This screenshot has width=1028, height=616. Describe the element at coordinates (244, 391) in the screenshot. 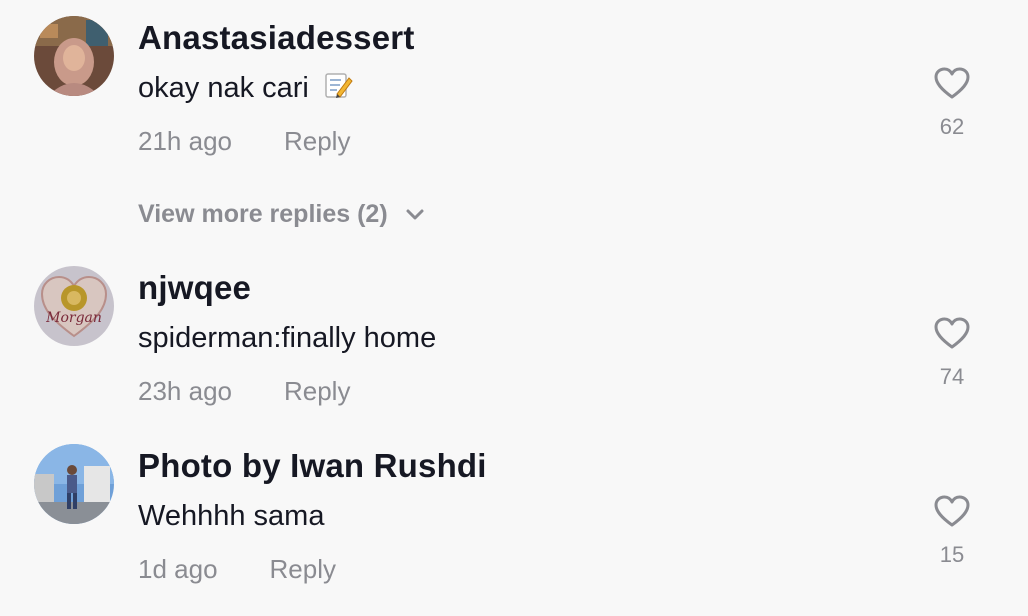

I see `comment-meta: 23h ago Reply` at that location.